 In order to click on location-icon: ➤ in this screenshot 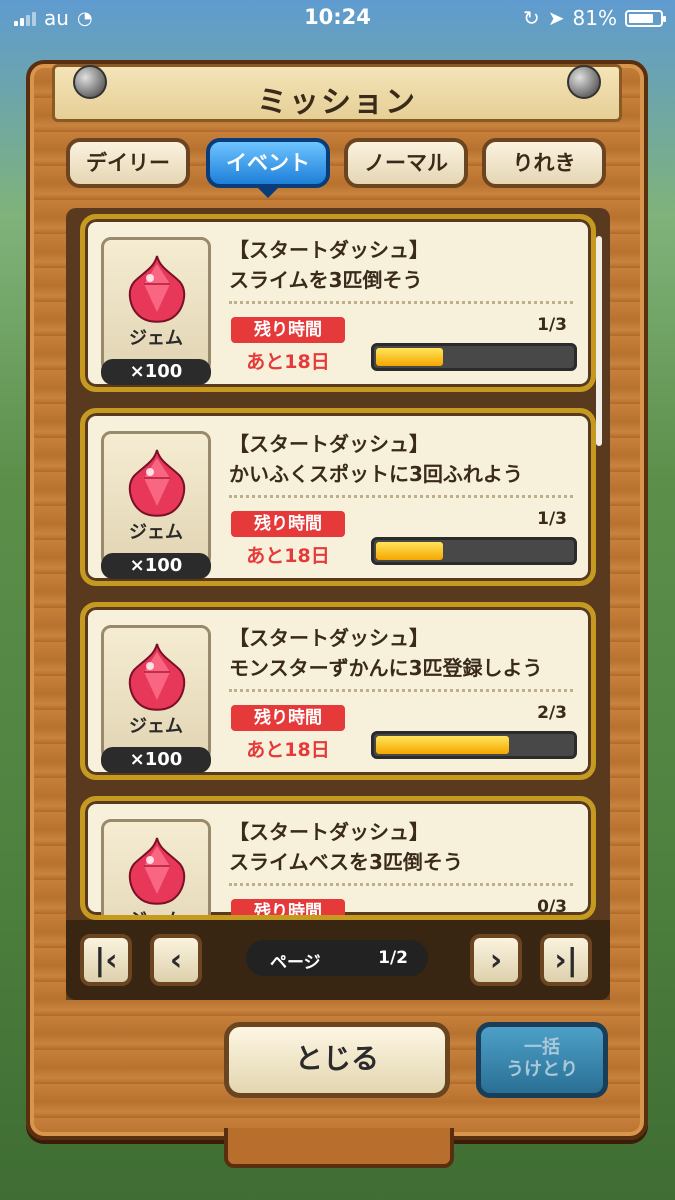, I will do `click(556, 18)`.